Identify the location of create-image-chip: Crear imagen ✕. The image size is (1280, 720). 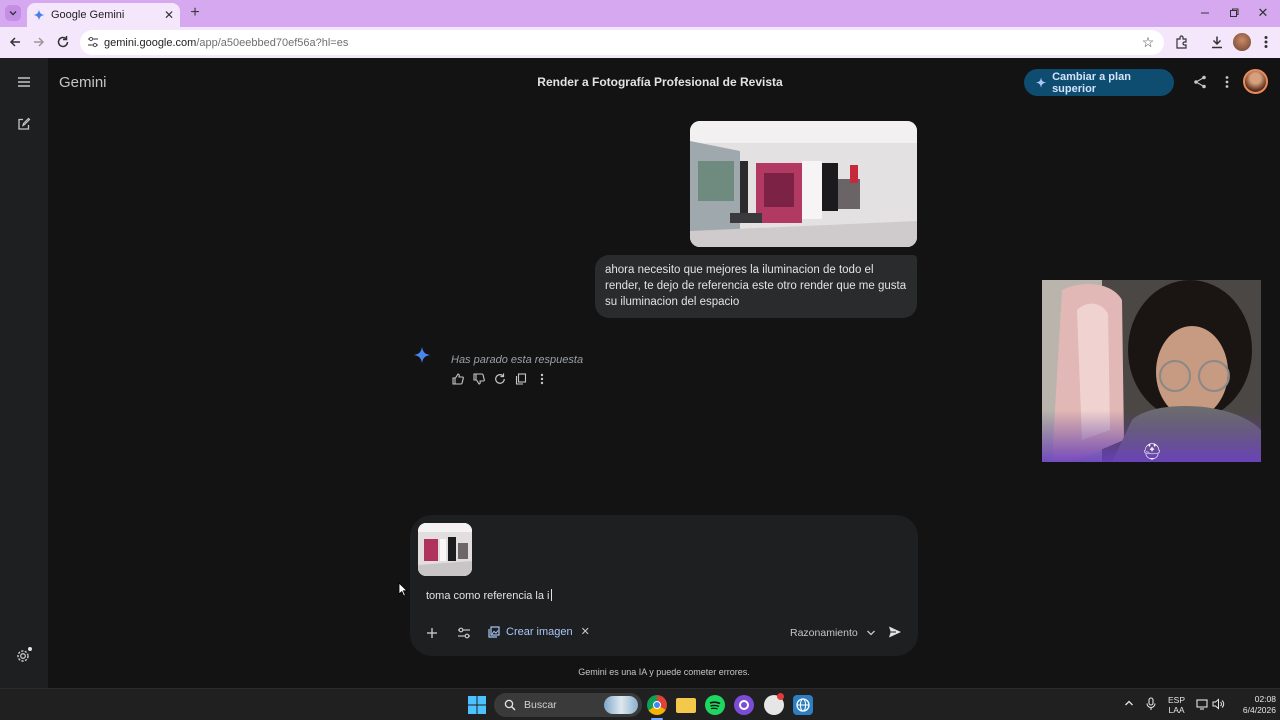
(539, 631).